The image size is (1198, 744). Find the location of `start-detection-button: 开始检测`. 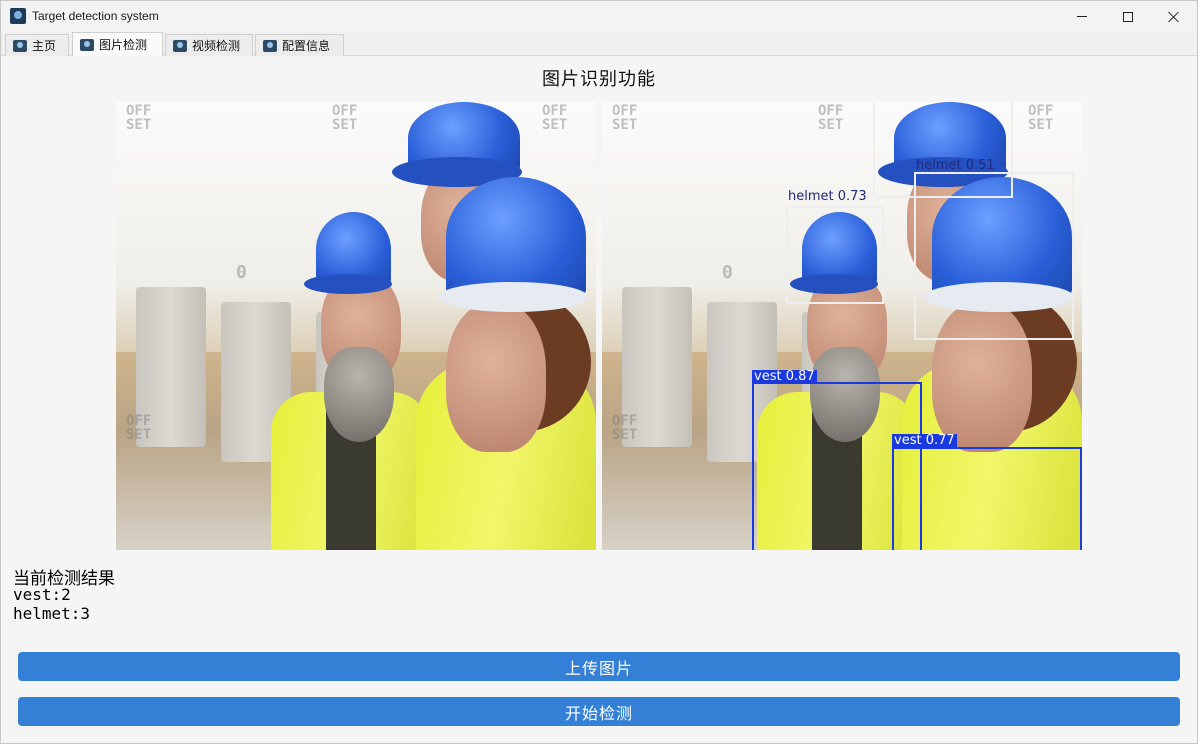

start-detection-button: 开始检测 is located at coordinates (599, 711).